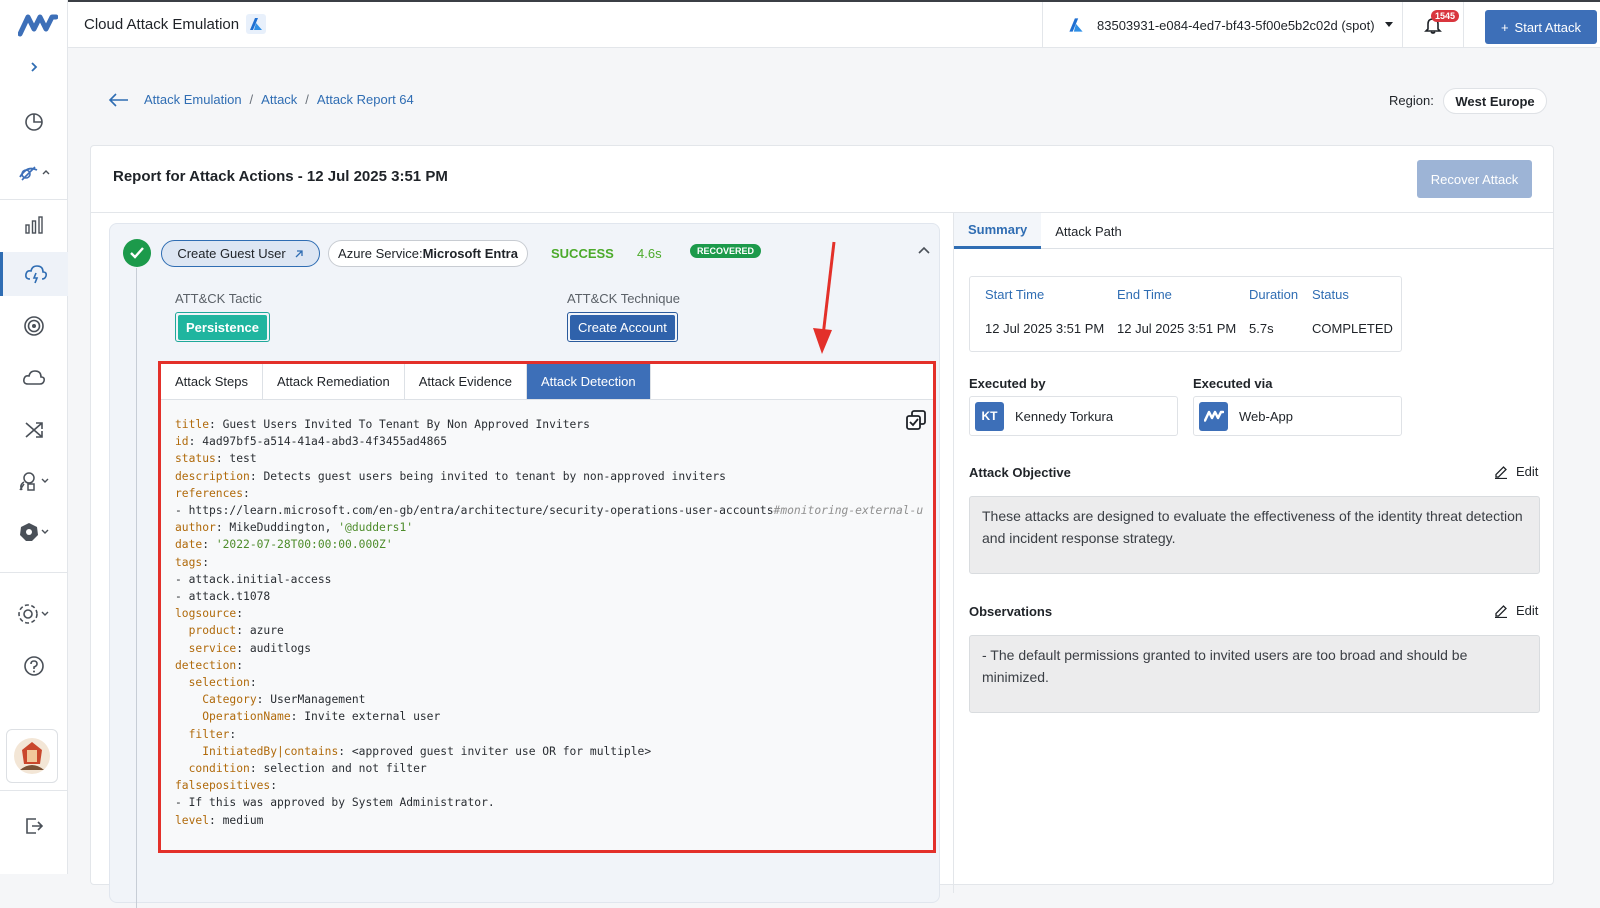 The width and height of the screenshot is (1600, 908). What do you see at coordinates (1388, 24) in the screenshot?
I see `caret-down-icon` at bounding box center [1388, 24].